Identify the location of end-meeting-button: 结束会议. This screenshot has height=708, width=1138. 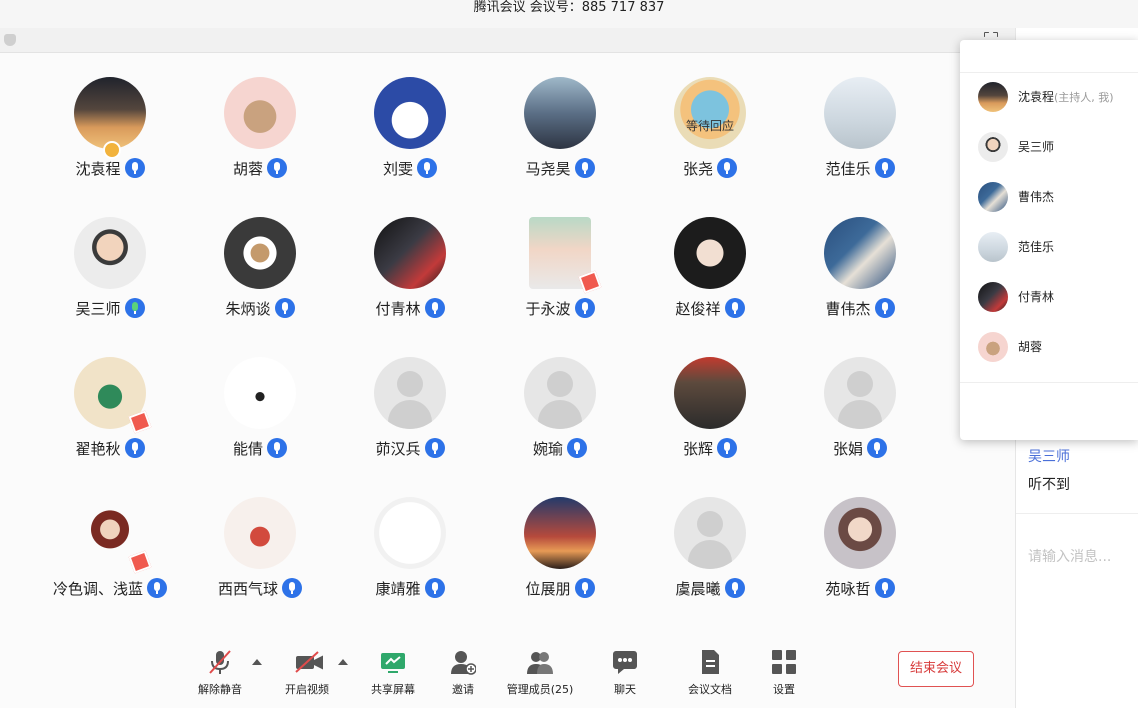
(936, 669).